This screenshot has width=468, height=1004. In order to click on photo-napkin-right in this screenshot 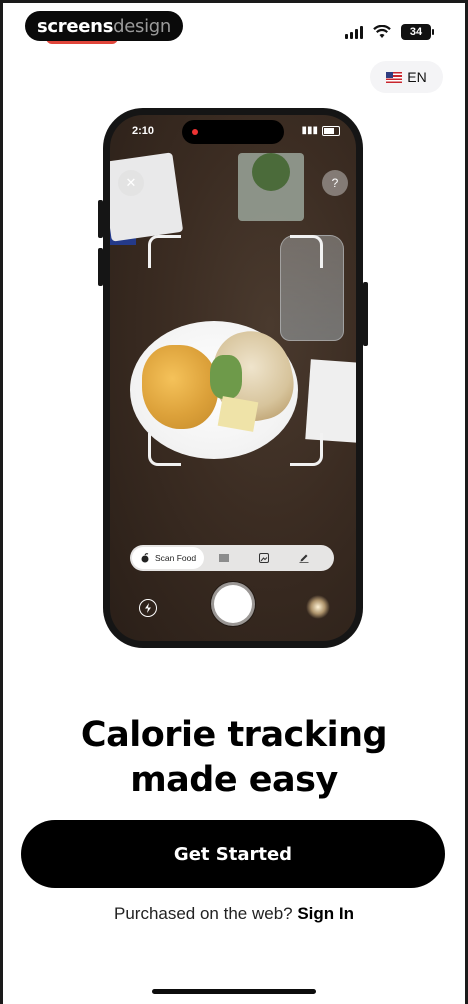, I will do `click(330, 401)`.